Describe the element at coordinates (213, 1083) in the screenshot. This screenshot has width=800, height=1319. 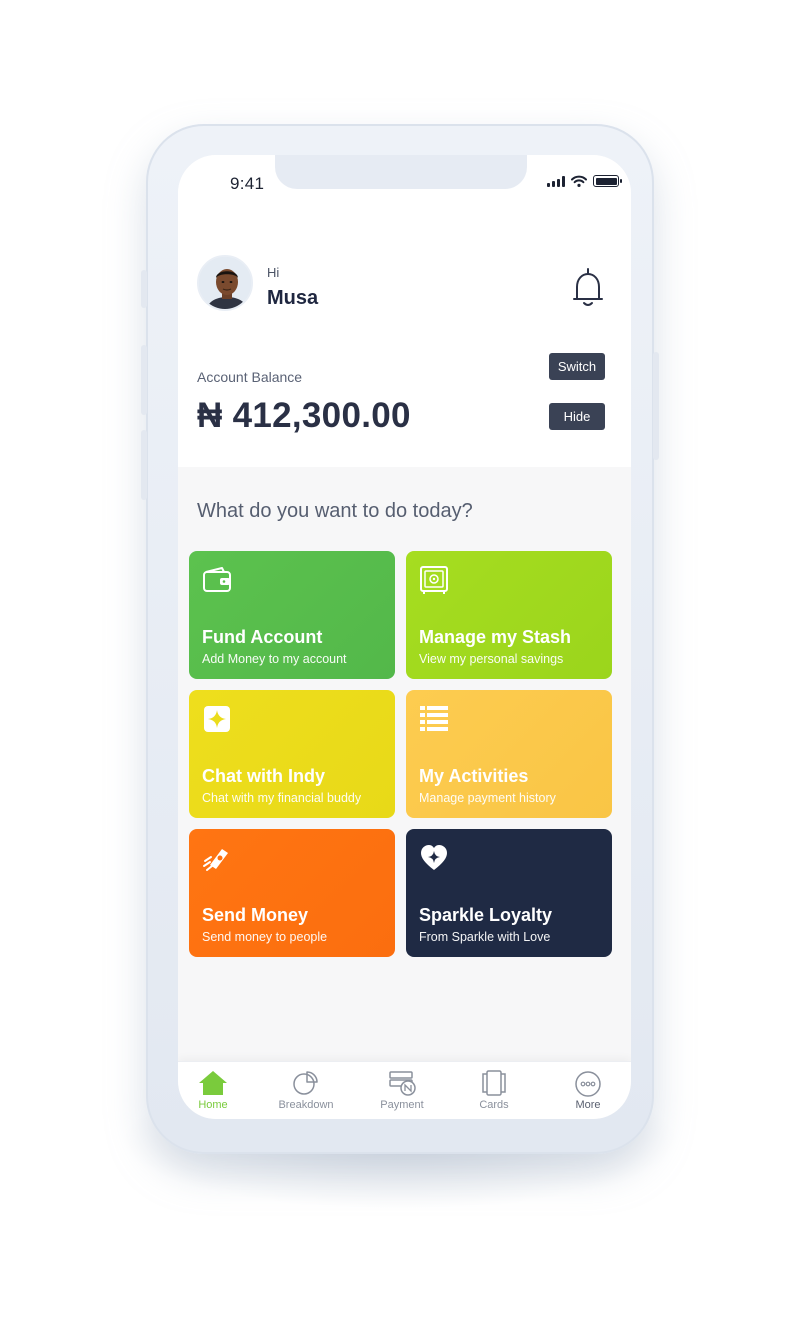
I see `home-icon` at that location.